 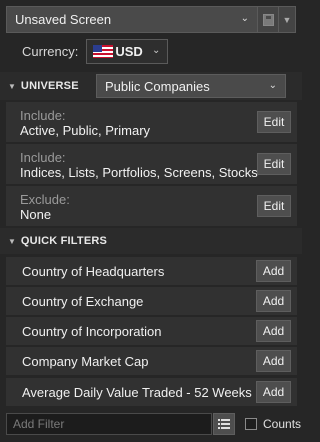 I want to click on add-filter-bar: Counts, so click(x=154, y=424).